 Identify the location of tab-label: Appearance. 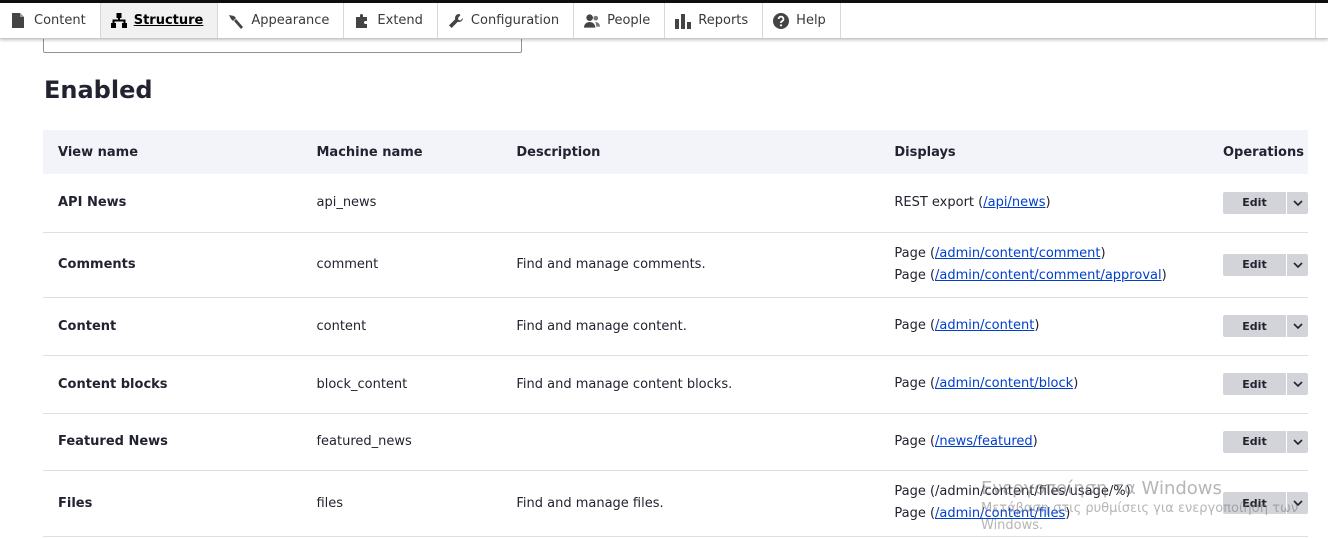
(290, 20).